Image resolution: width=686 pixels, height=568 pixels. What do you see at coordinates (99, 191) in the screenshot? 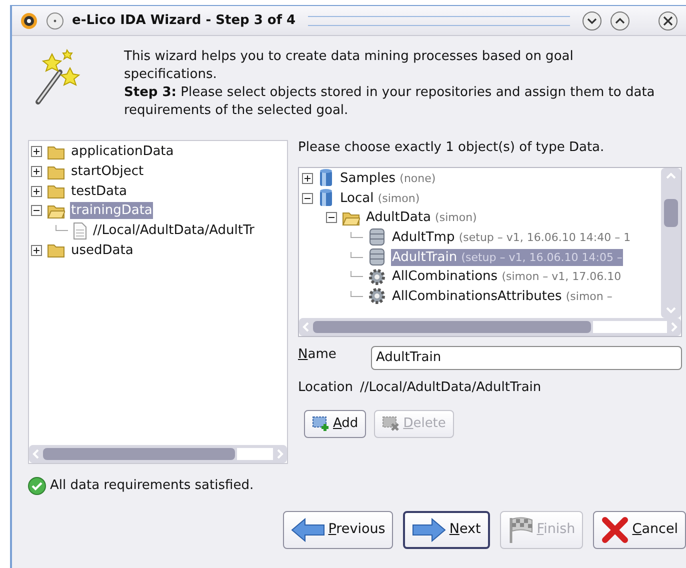
I see `tree-item: testData` at bounding box center [99, 191].